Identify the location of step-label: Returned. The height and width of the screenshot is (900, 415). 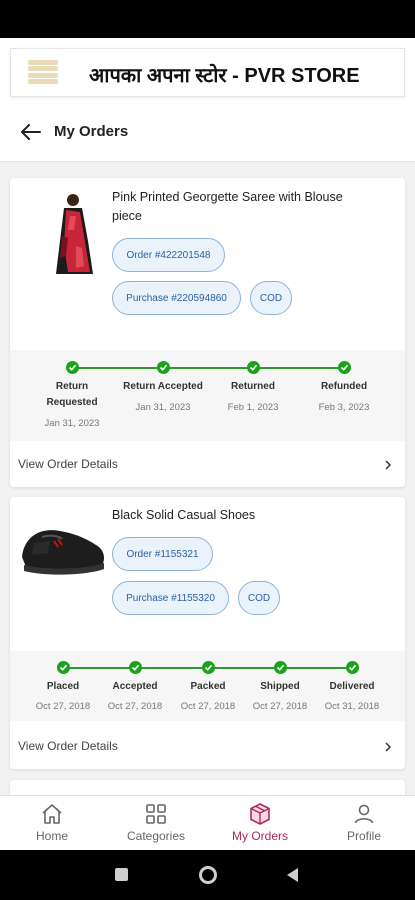
(253, 386).